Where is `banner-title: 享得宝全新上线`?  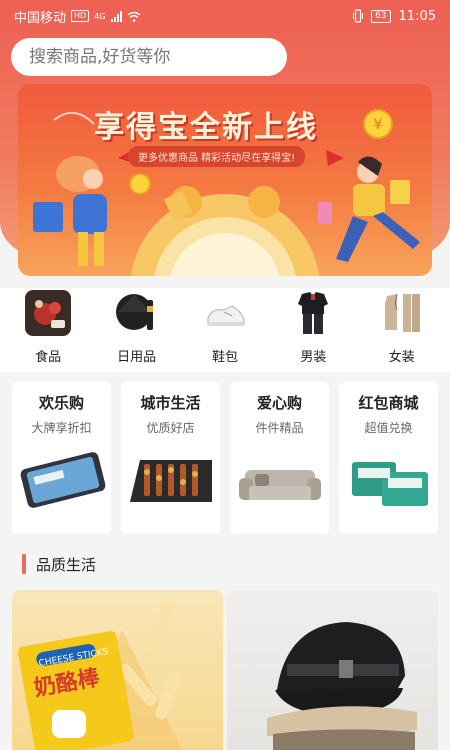 banner-title: 享得宝全新上线 is located at coordinates (206, 127).